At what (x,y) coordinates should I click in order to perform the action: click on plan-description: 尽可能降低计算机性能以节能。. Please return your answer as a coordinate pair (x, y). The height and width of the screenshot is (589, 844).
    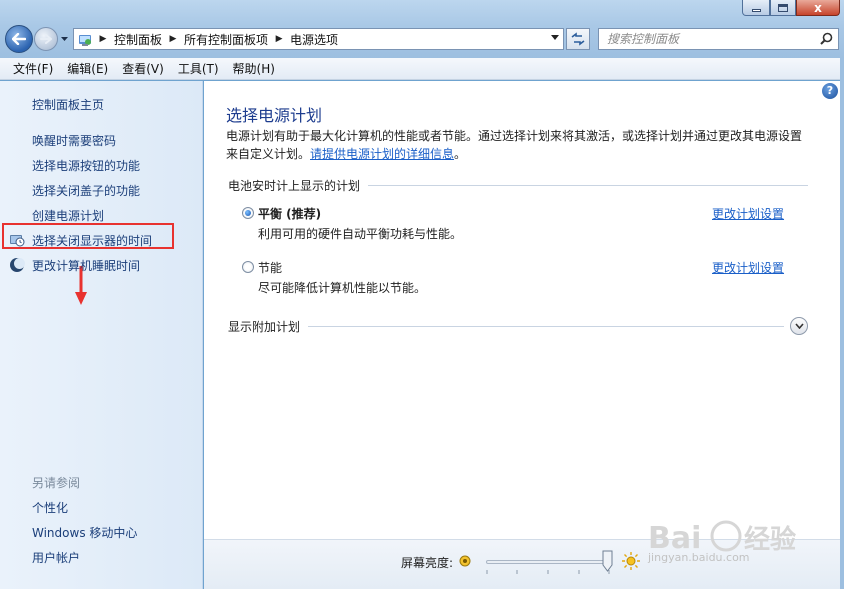
    Looking at the image, I should click on (342, 288).